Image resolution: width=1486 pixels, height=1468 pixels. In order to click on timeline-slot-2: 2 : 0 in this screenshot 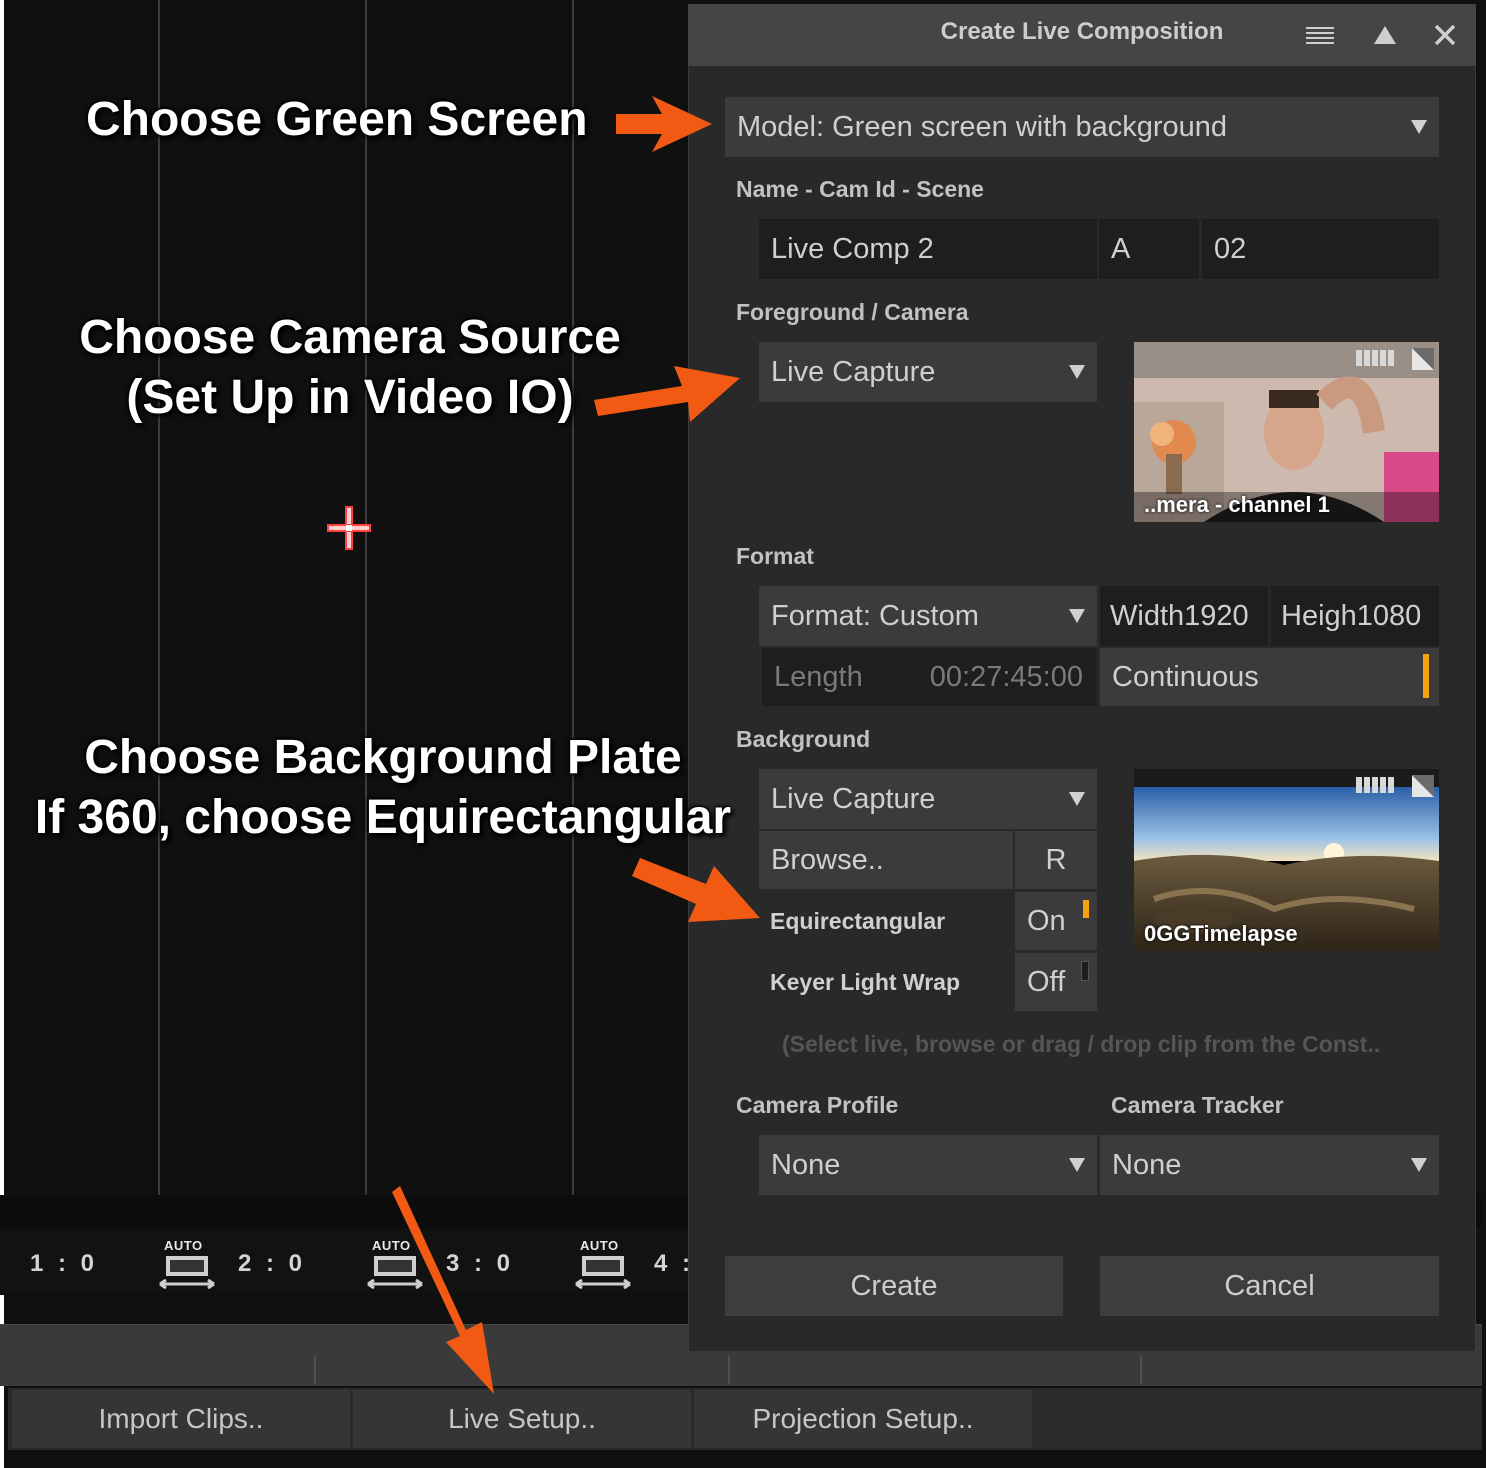, I will do `click(272, 1264)`.